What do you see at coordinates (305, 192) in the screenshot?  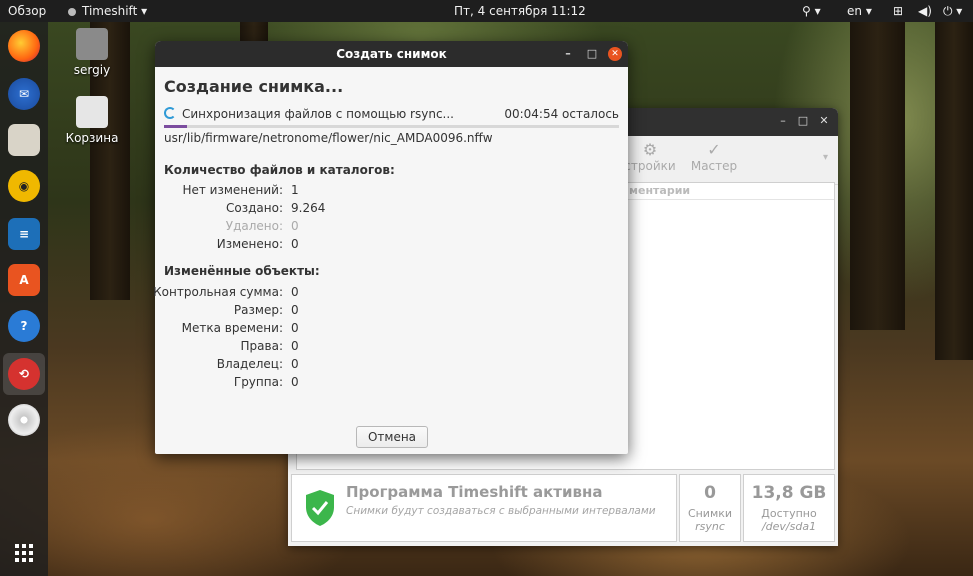 I see `count-row: Нет изменений: 1` at bounding box center [305, 192].